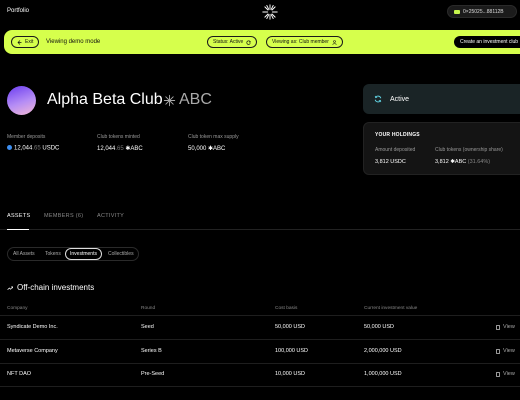  What do you see at coordinates (10, 287) in the screenshot?
I see `trend-up-icon` at bounding box center [10, 287].